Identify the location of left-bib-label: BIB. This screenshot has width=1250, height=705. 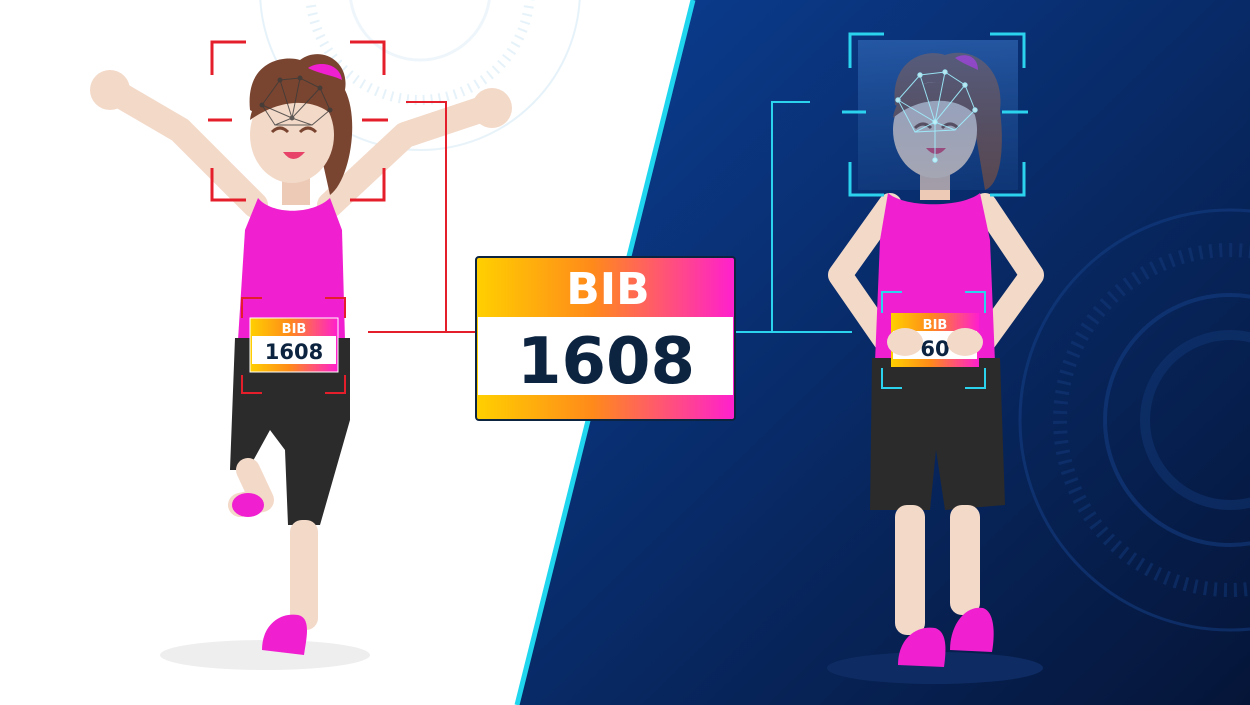
(294, 329).